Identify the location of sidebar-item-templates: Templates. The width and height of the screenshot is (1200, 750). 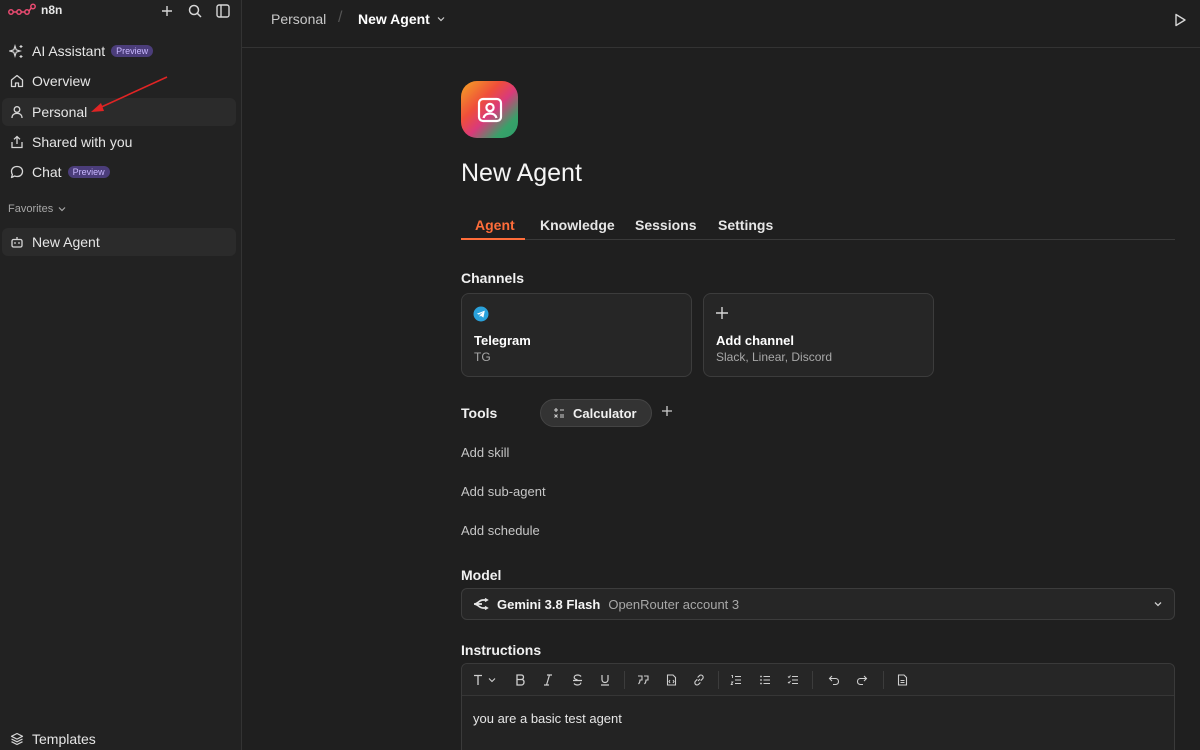
(119, 737).